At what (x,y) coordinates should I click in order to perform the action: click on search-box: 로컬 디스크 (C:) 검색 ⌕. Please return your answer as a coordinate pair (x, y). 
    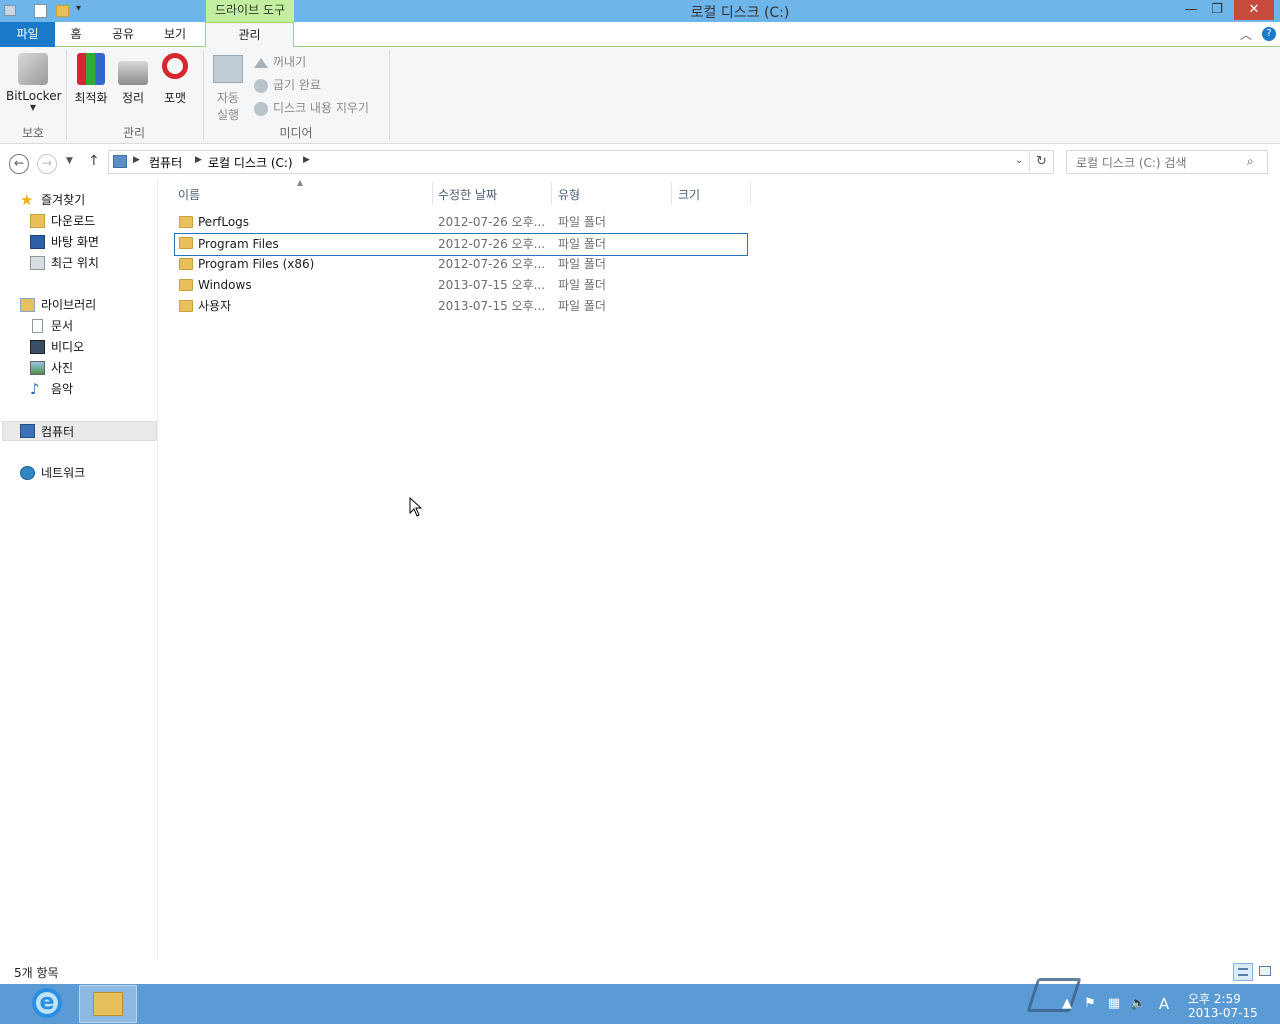
    Looking at the image, I should click on (1167, 162).